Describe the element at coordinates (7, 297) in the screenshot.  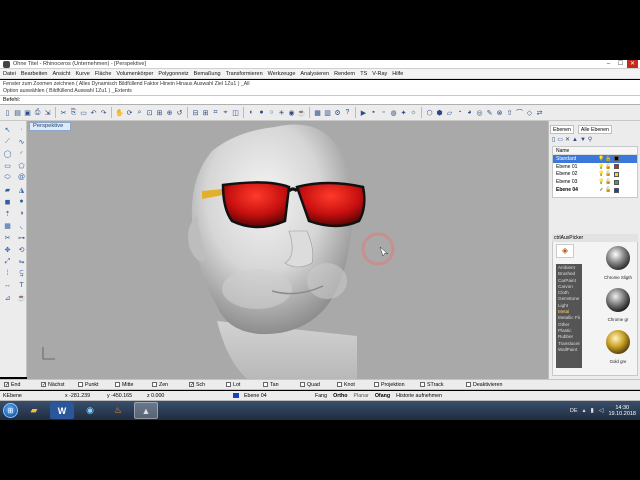
I see `analyze-icon: ⊿` at that location.